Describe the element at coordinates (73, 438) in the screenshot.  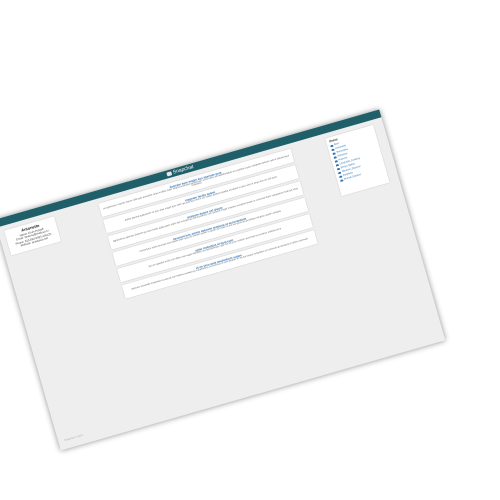
I see `footer-text: Snapchat © 2024` at that location.